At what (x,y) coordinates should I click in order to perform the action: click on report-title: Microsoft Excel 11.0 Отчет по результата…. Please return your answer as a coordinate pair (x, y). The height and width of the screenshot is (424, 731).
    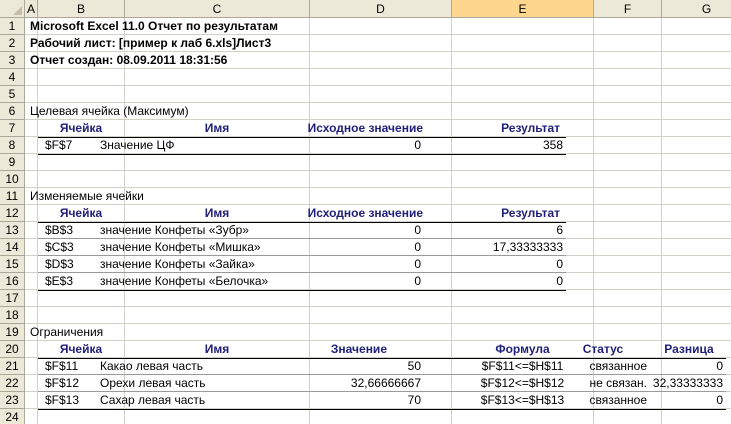
    Looking at the image, I should click on (154, 26).